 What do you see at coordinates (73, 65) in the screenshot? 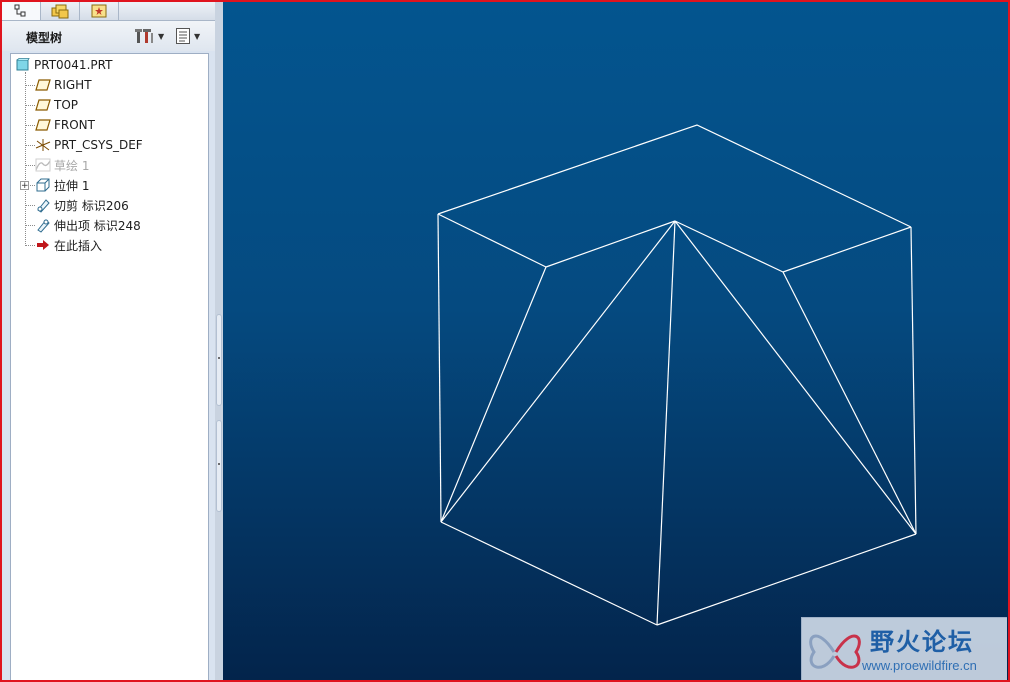
I see `tree-item-label: PRT0041.PRT` at bounding box center [73, 65].